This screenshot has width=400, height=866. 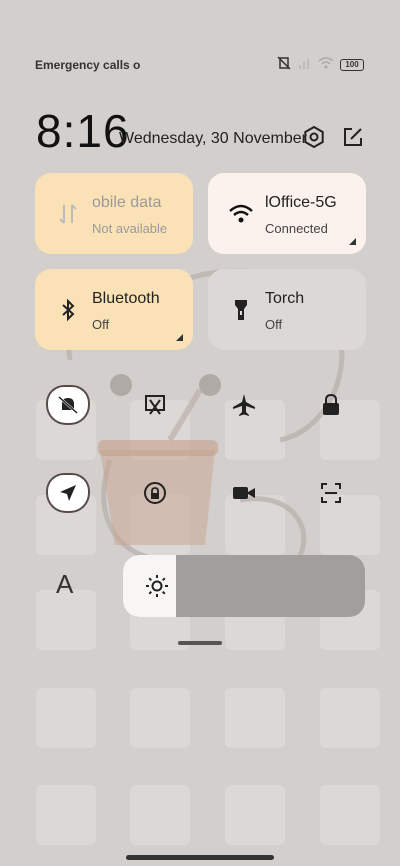 I want to click on location-icon, so click(x=68, y=493).